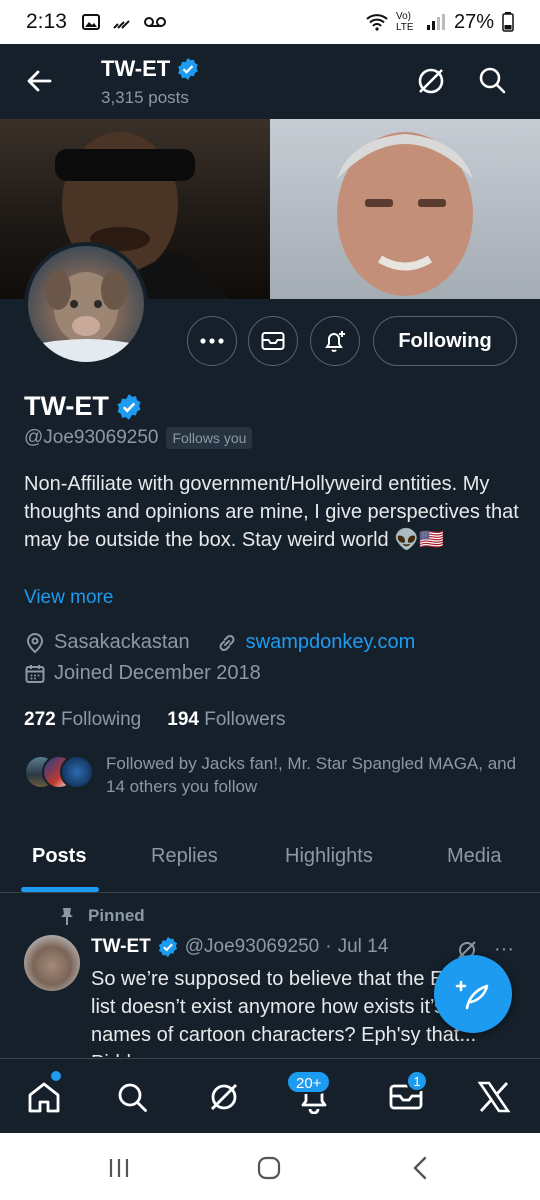 The image size is (540, 1200). I want to click on profile-name-row: TW-ET, so click(83, 406).